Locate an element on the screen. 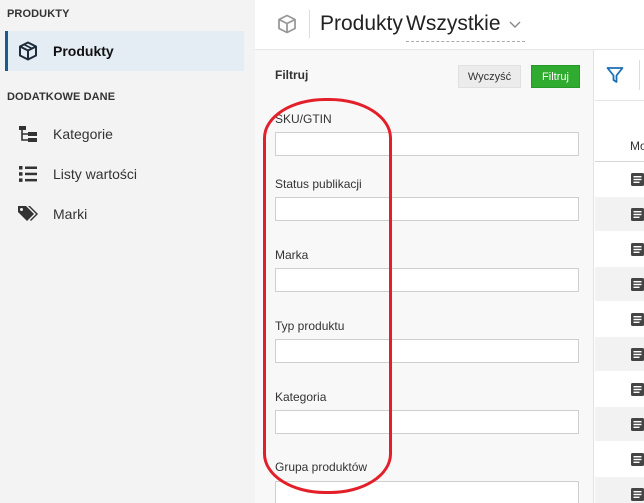 This screenshot has width=644, height=503. toolbar-divider is located at coordinates (639, 75).